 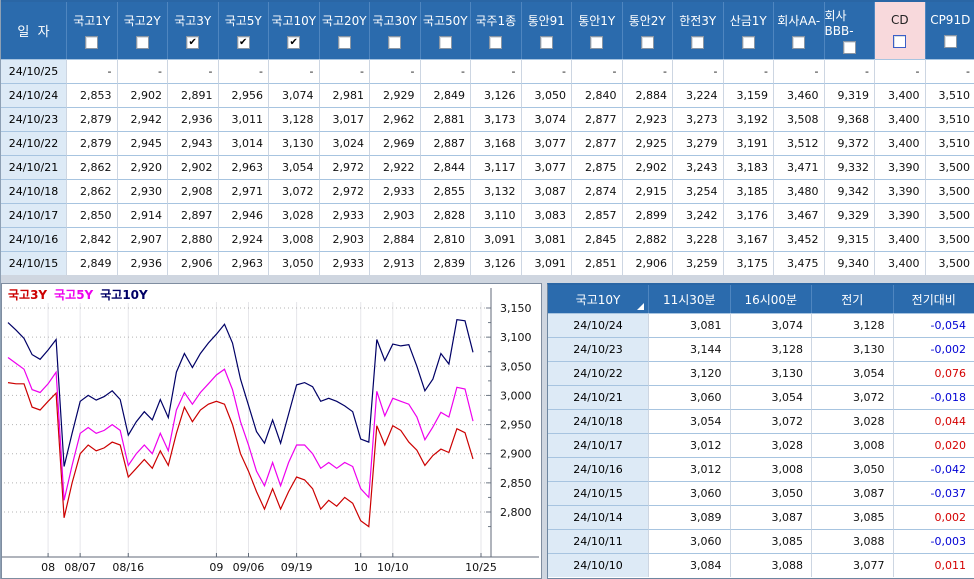 What do you see at coordinates (647, 42) in the screenshot?
I see `column-checkbox-통안2Y` at bounding box center [647, 42].